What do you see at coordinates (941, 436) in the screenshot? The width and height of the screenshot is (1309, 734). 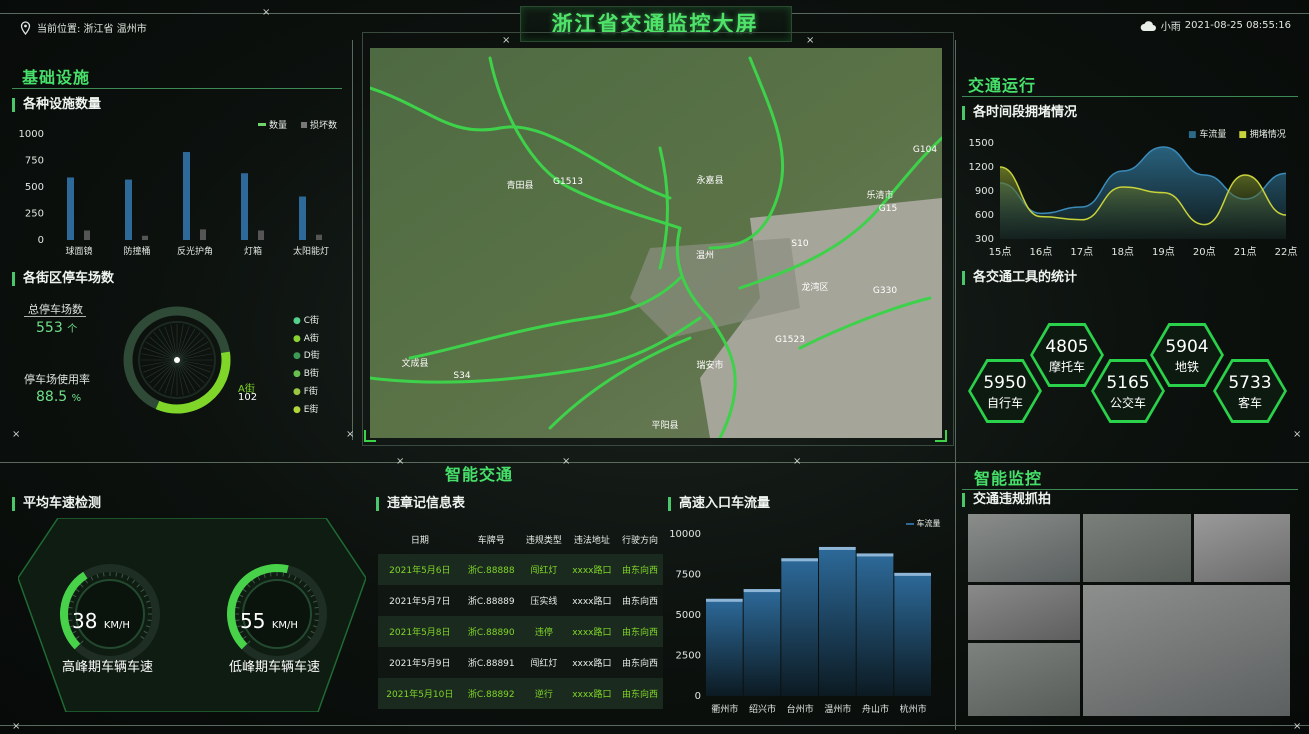 I see `map-corner-br` at bounding box center [941, 436].